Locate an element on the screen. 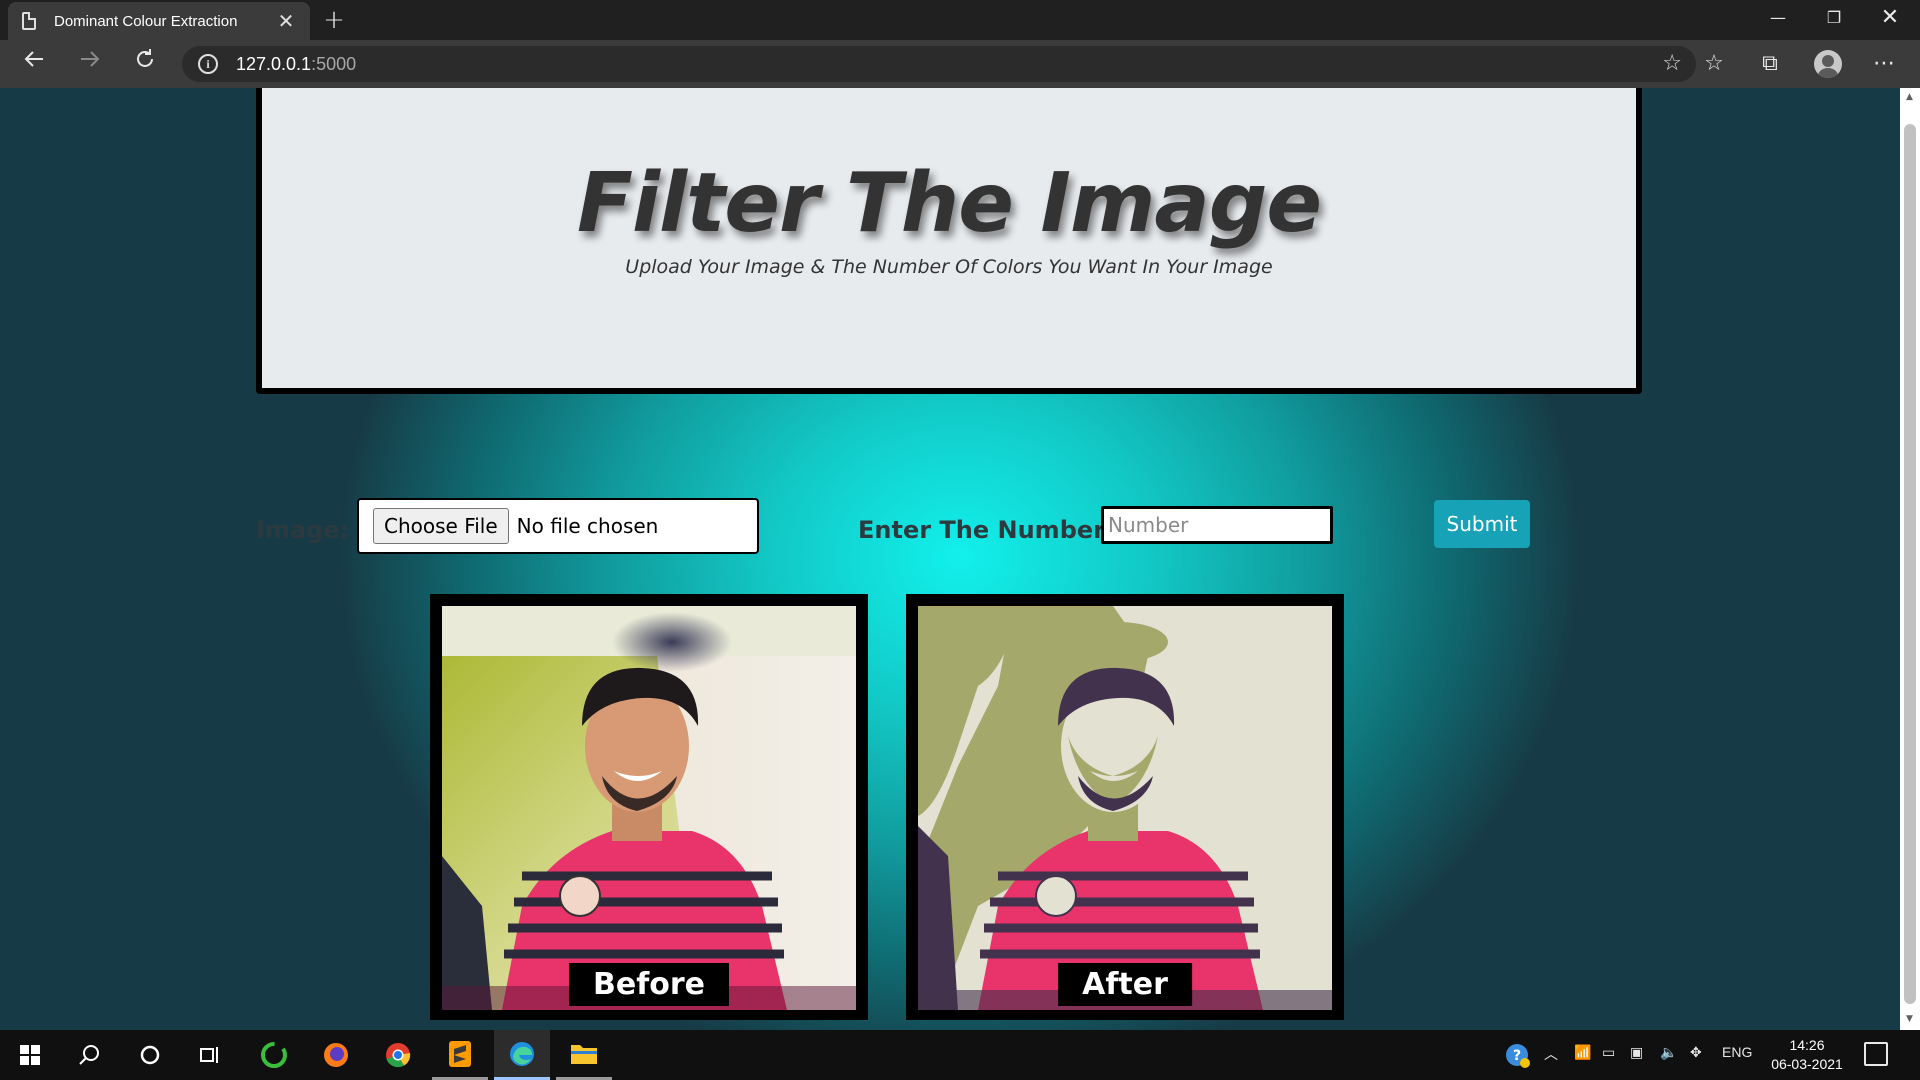 The width and height of the screenshot is (1920, 1080). scroll-down-icon: ▼ is located at coordinates (1909, 1019).